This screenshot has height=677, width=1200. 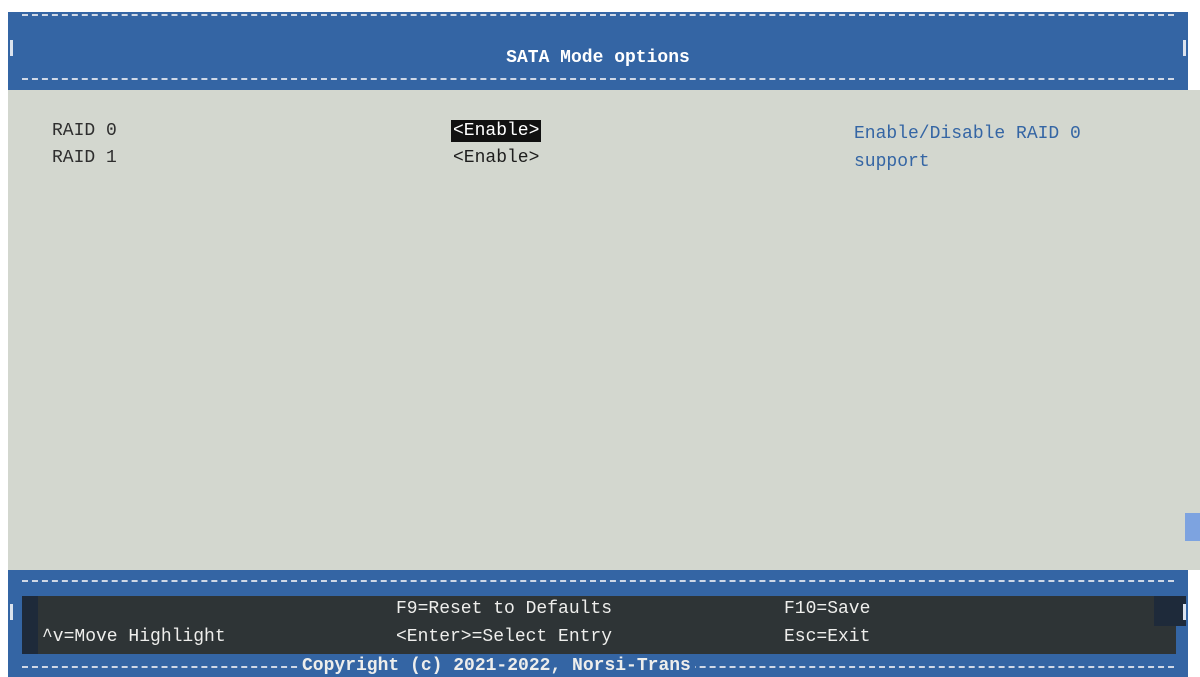 What do you see at coordinates (504, 637) in the screenshot?
I see `key-hint-select: <Enter>=Select Entry` at bounding box center [504, 637].